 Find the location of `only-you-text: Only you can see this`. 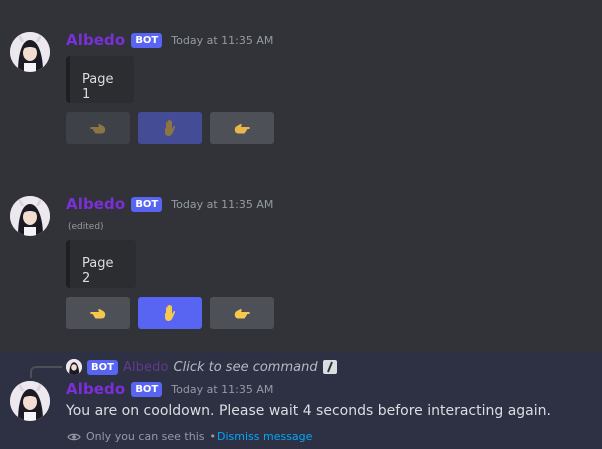

only-you-text: Only you can see this is located at coordinates (145, 436).